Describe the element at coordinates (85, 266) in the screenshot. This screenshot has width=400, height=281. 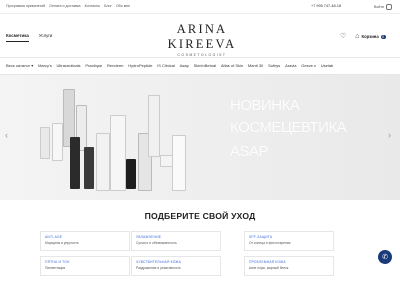
I see `care-card-spots: ПЯТНА И ТОН Пигментация` at that location.